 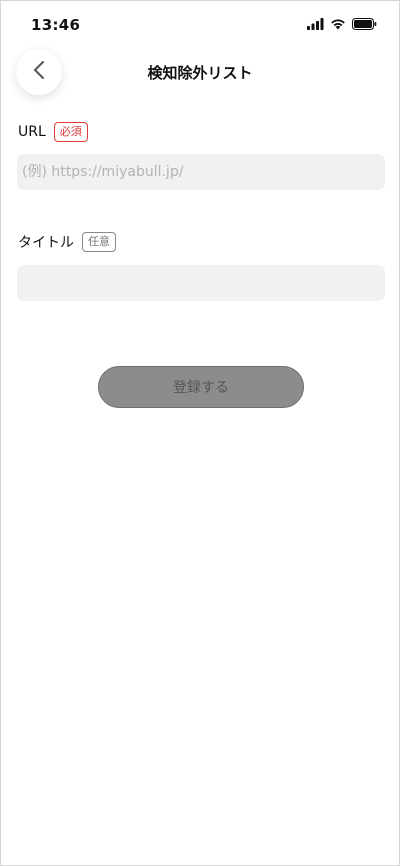 I want to click on status-icons, so click(x=342, y=24).